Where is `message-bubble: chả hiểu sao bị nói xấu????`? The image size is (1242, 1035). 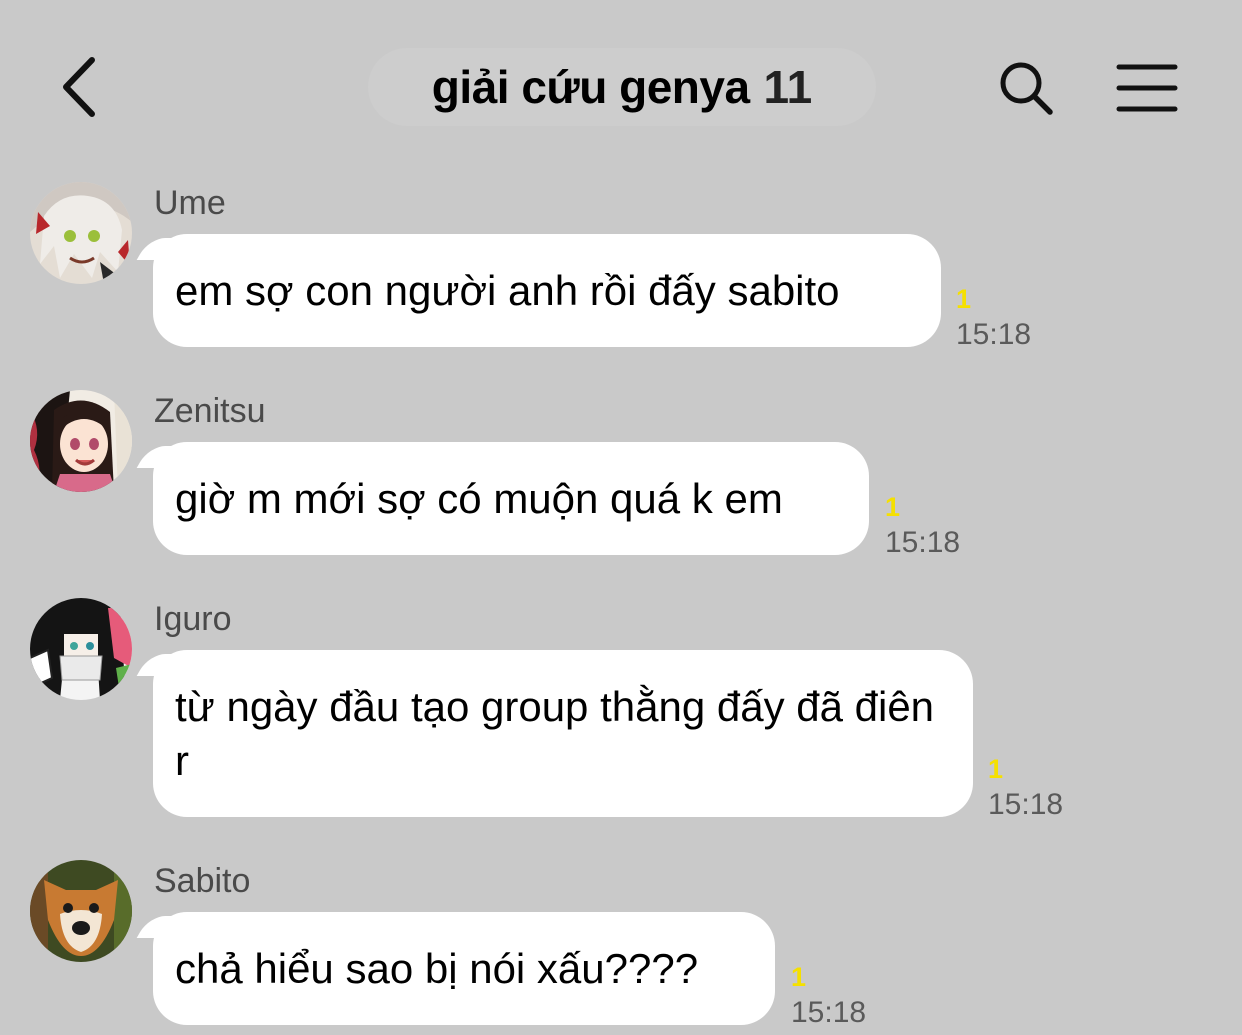
message-bubble: chả hiểu sao bị nói xấu???? is located at coordinates (464, 968).